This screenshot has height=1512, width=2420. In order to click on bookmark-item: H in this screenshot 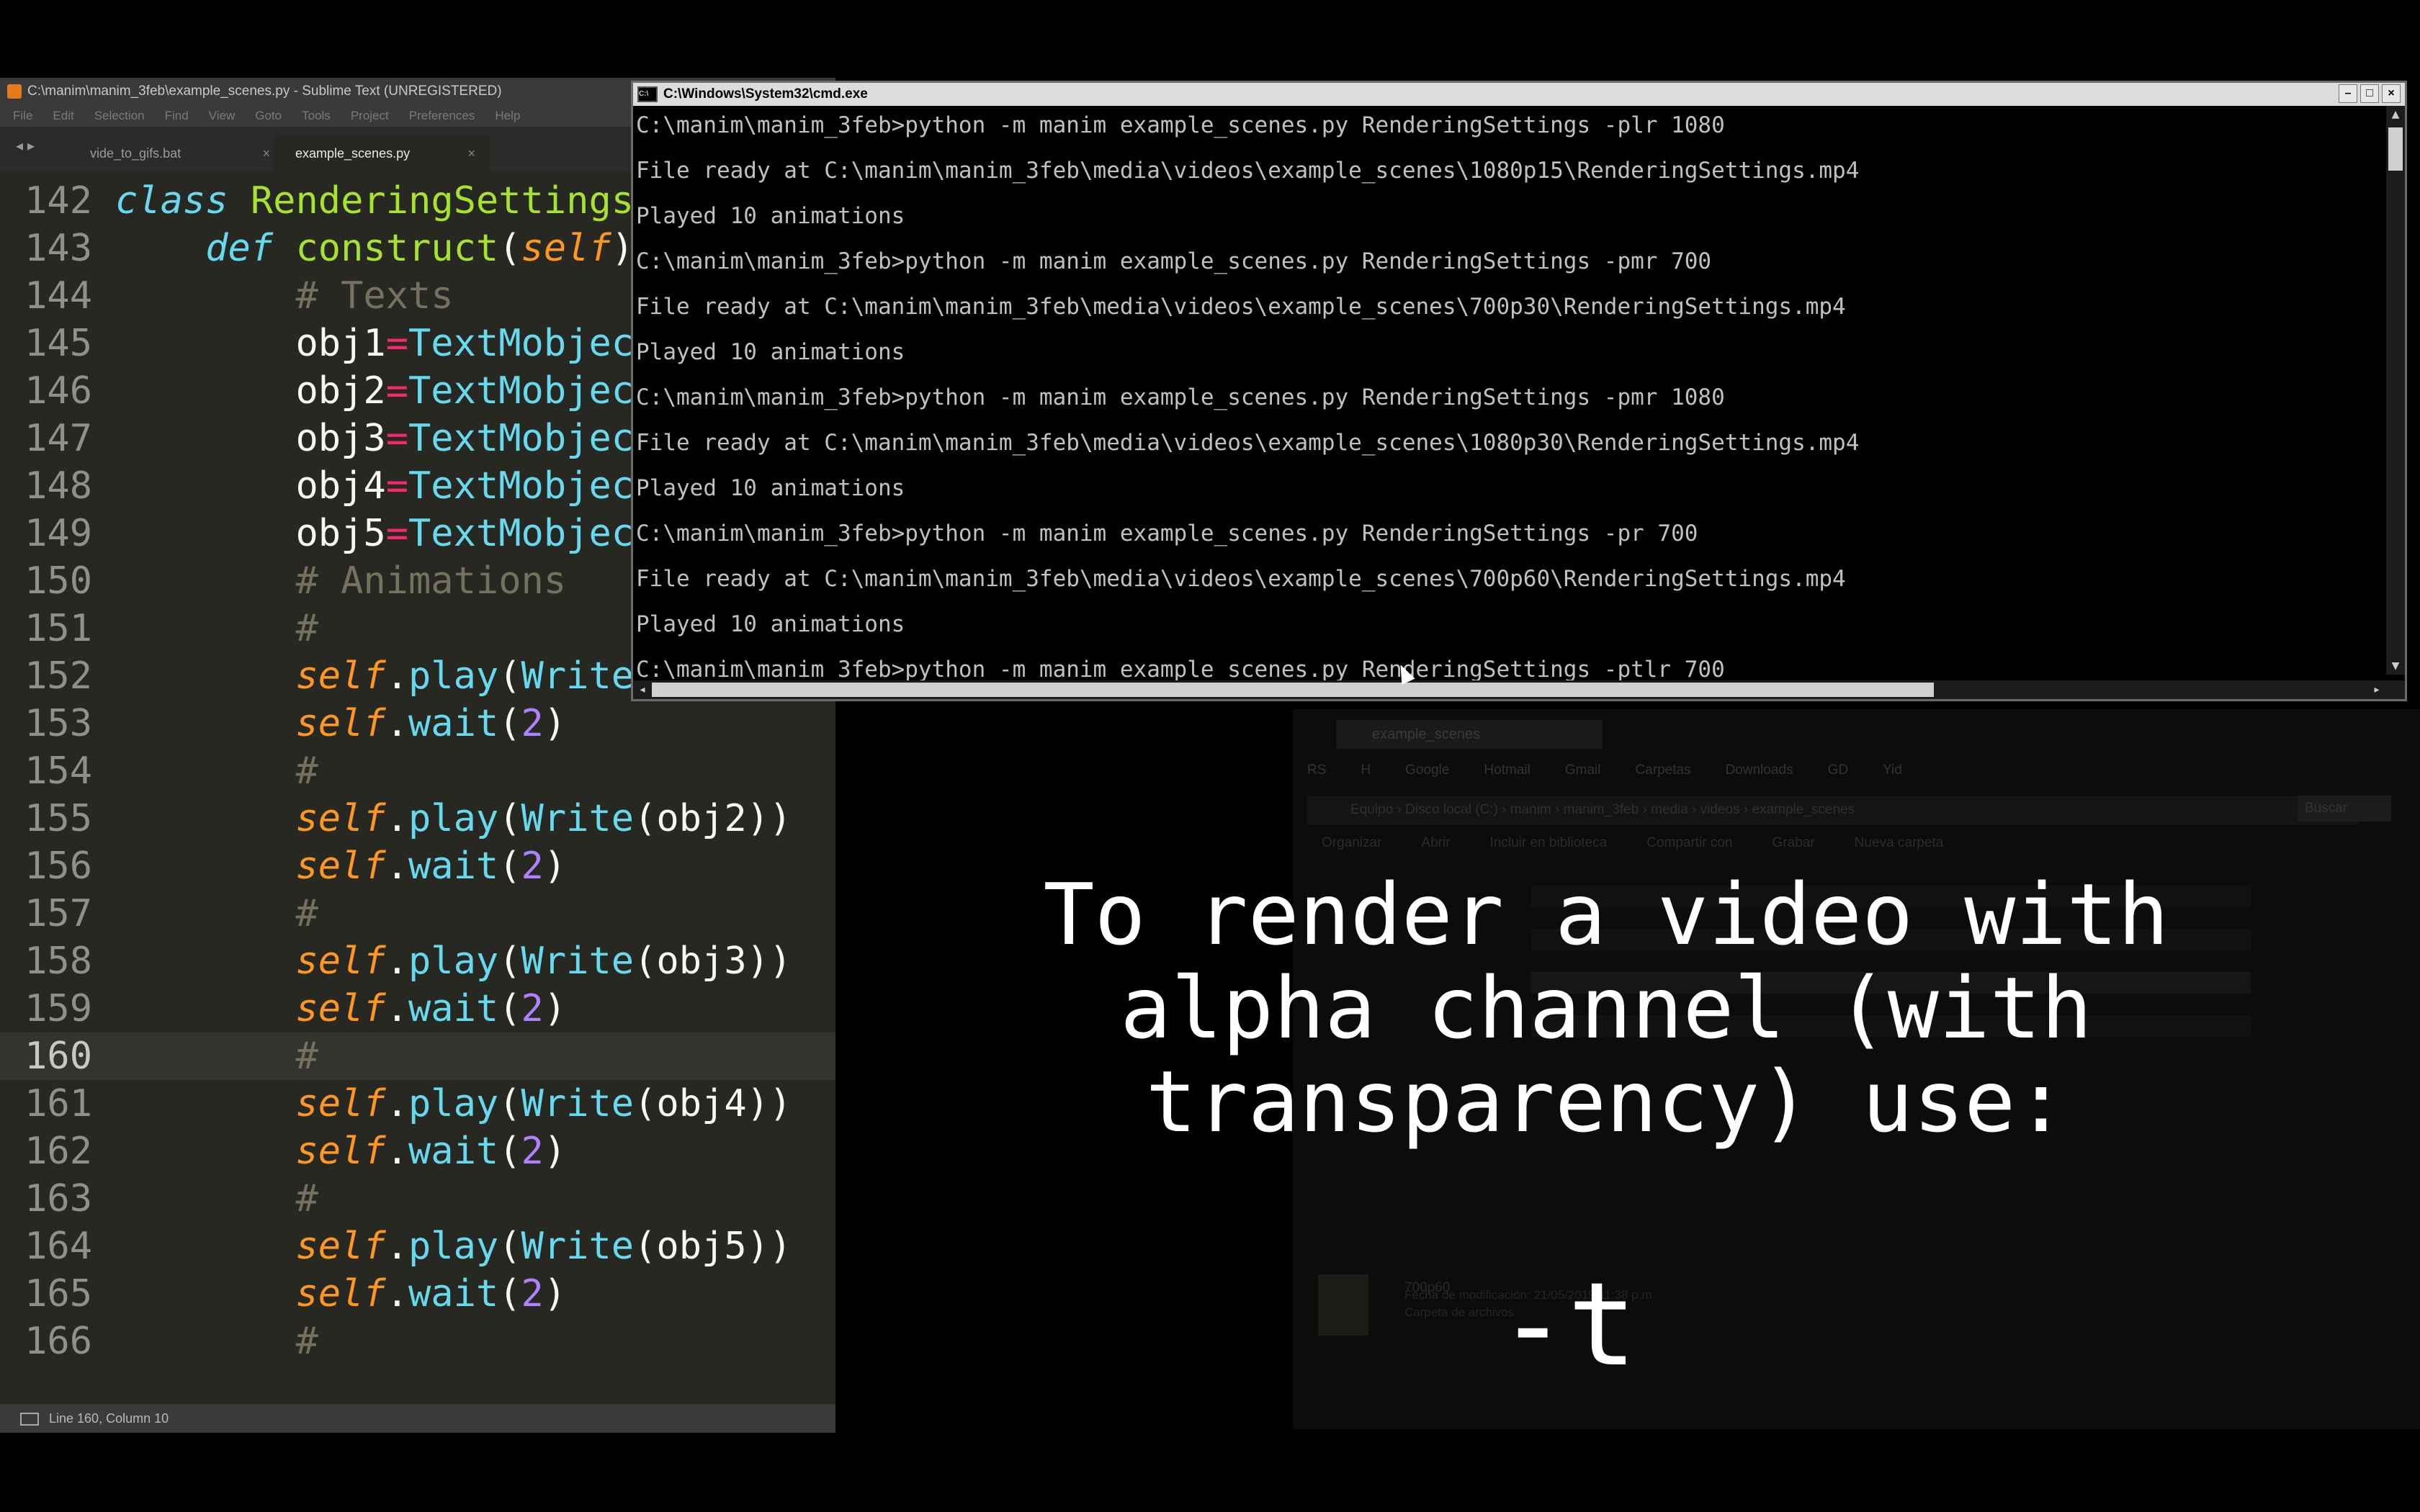, I will do `click(1366, 770)`.